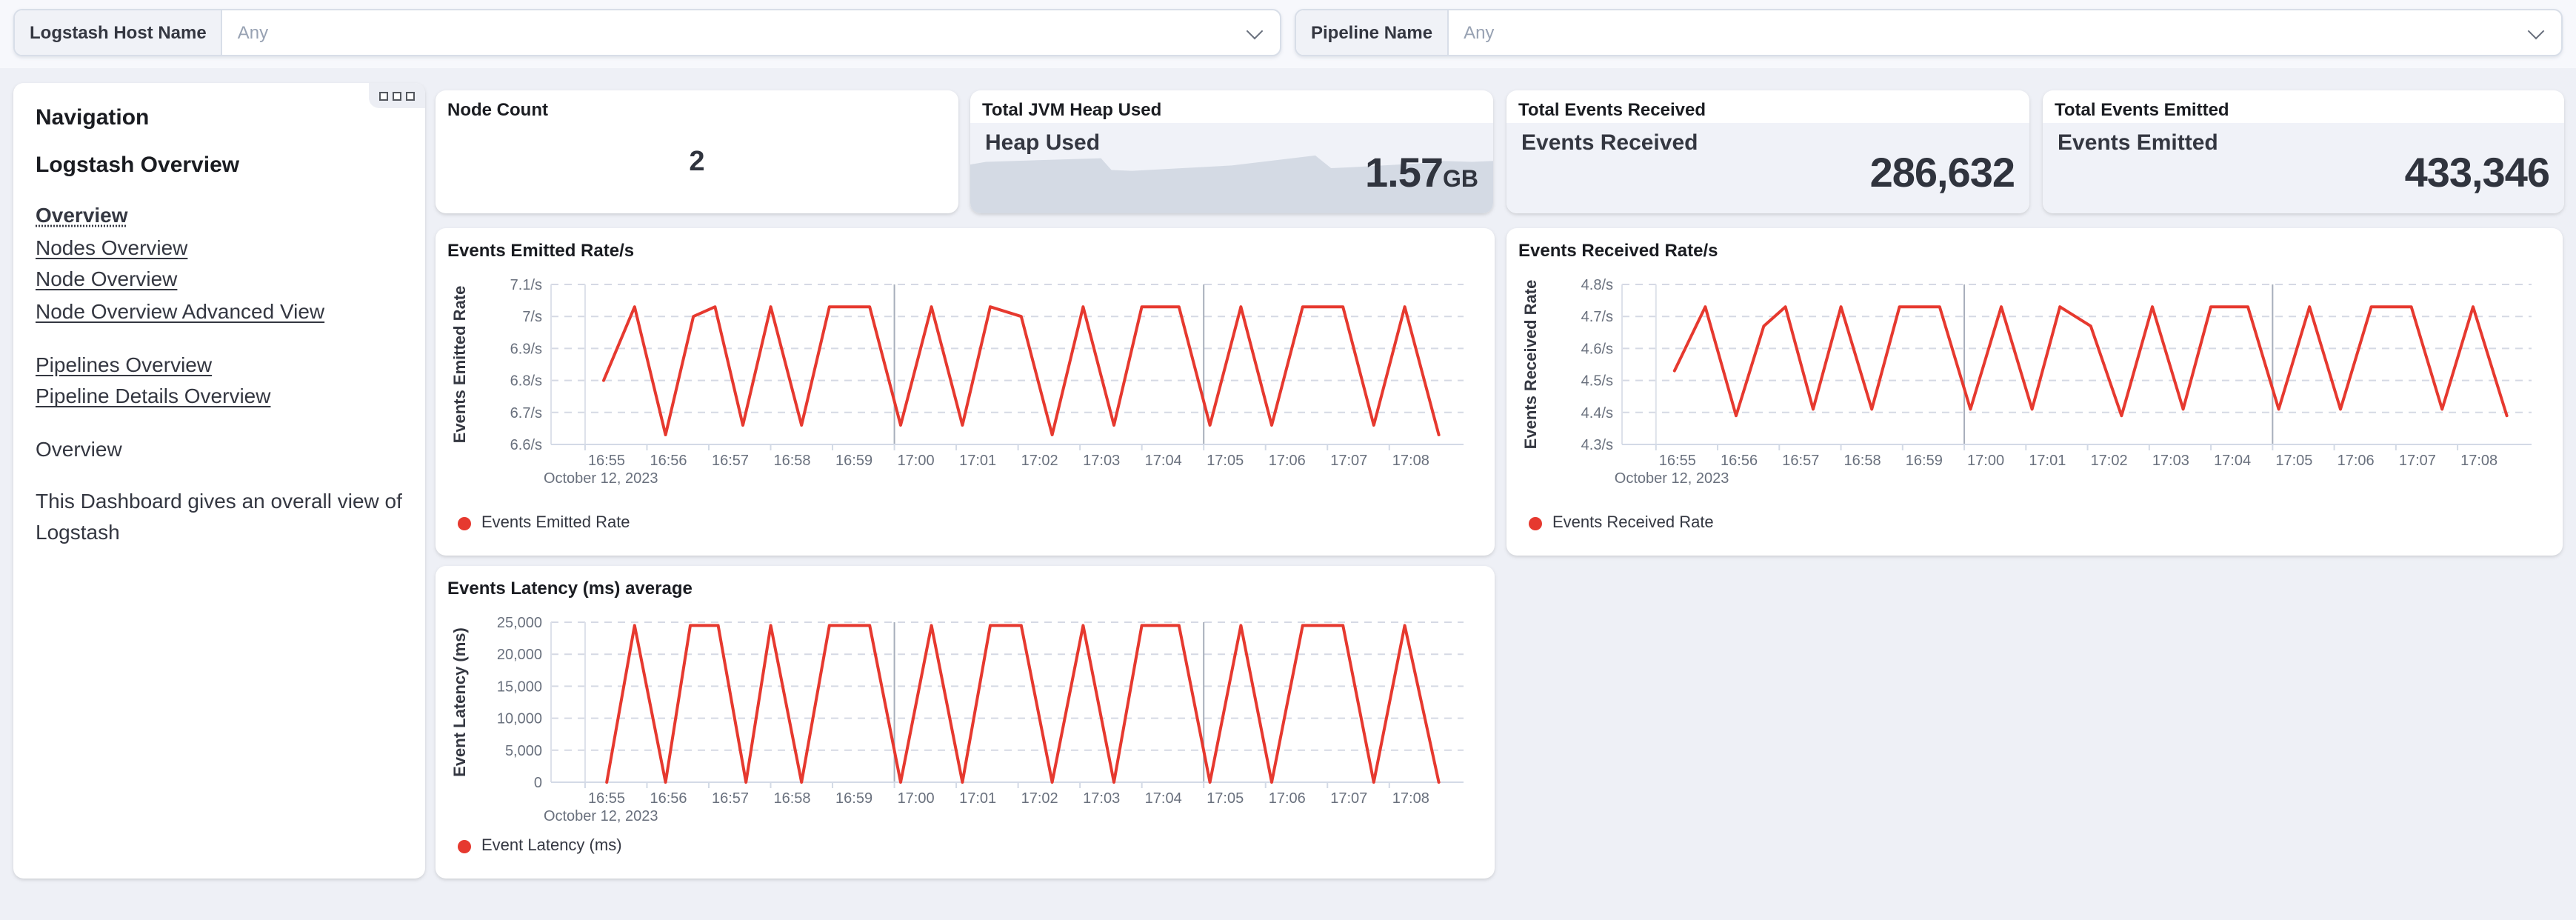 This screenshot has height=920, width=2576. I want to click on svg-text: 4.3/s, so click(1597, 445).